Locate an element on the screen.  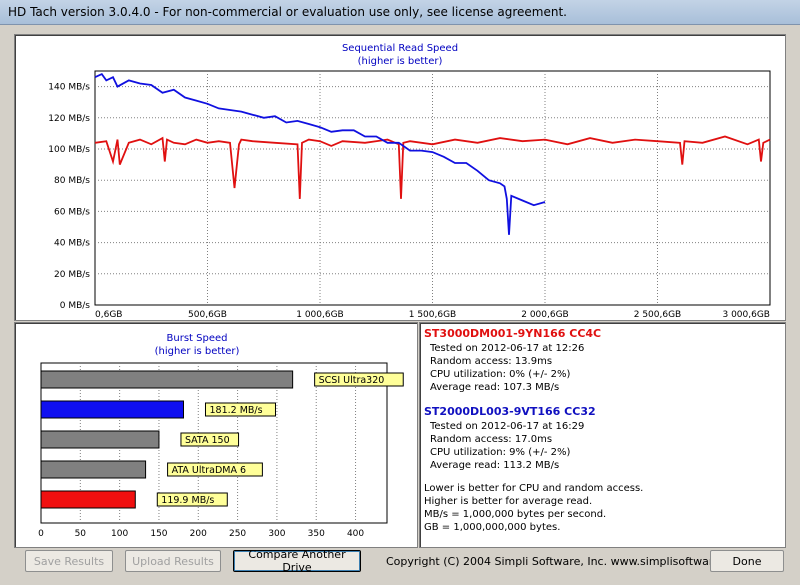
x-tick-label: 400 is located at coordinates (355, 534).